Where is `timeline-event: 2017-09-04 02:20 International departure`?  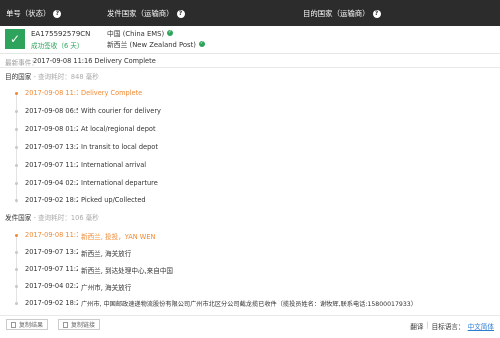 timeline-event: 2017-09-04 02:20 International departure is located at coordinates (250, 186).